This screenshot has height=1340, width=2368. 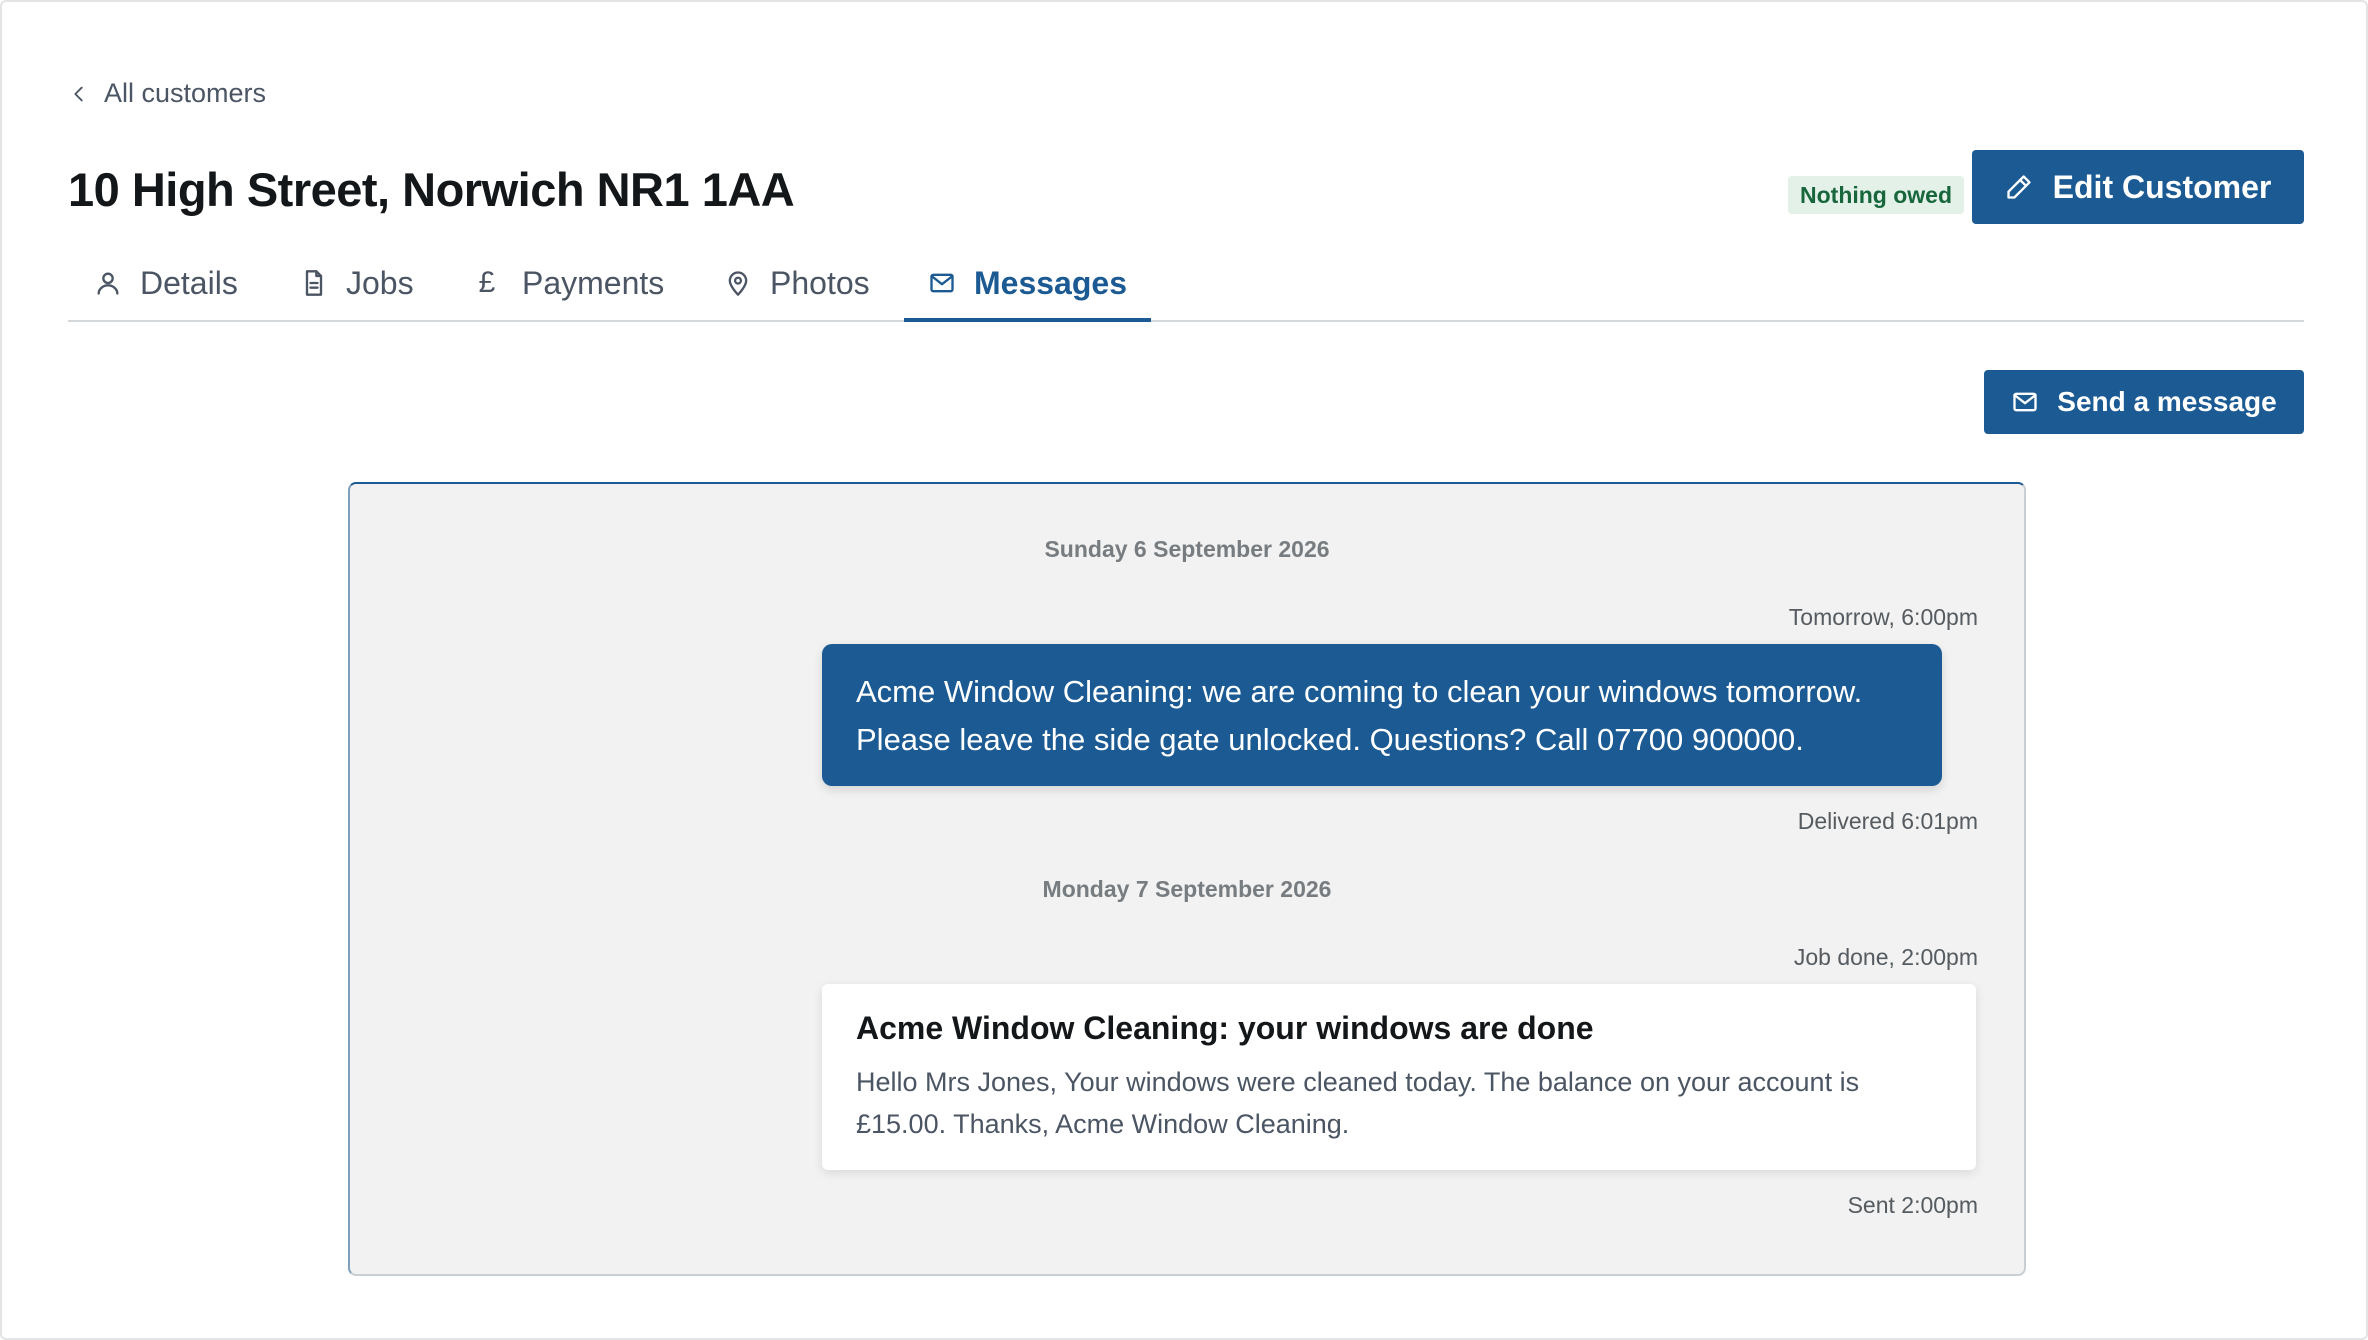 I want to click on edit-customer-label: Edit Customer, so click(x=2162, y=186).